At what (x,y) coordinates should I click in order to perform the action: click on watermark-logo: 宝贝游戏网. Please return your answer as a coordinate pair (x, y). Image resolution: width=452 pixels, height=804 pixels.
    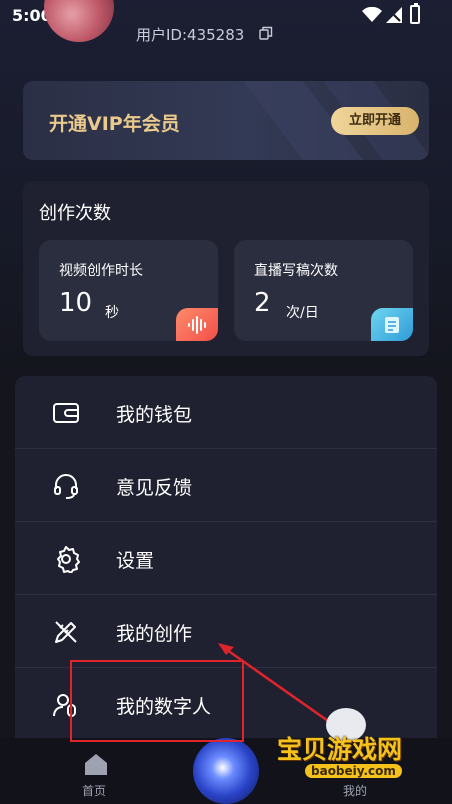
    Looking at the image, I should click on (340, 749).